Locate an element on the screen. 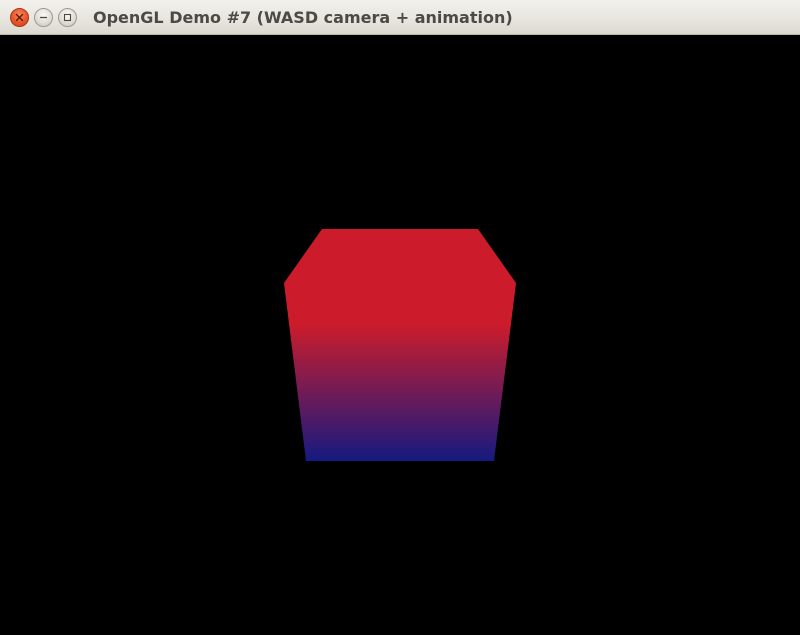 This screenshot has width=800, height=635. render-canvas is located at coordinates (400, 345).